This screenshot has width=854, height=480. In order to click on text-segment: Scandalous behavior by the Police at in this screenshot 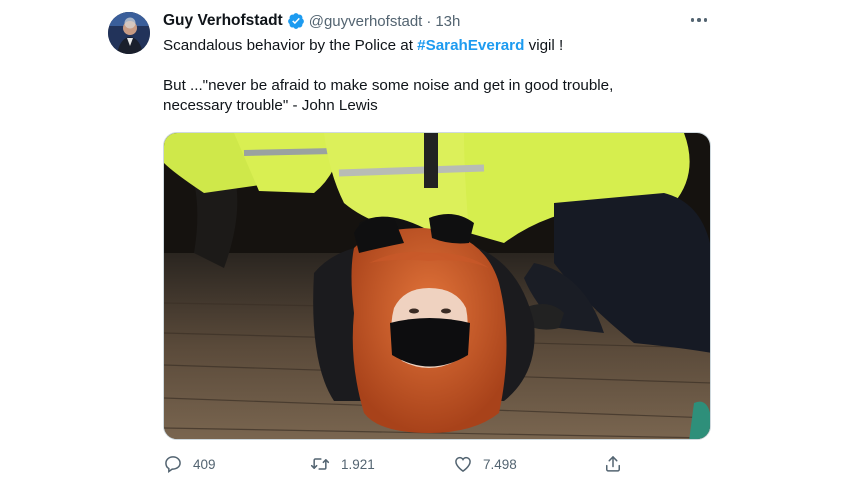, I will do `click(290, 45)`.